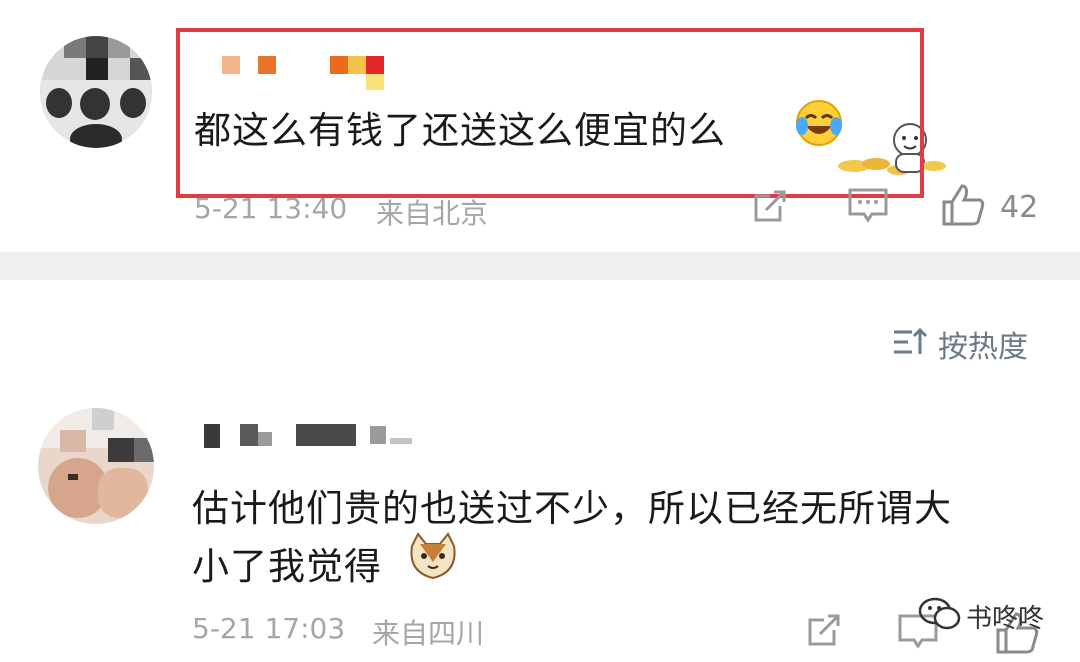 Image resolution: width=1080 pixels, height=662 pixels. What do you see at coordinates (540, 266) in the screenshot?
I see `section-divider` at bounding box center [540, 266].